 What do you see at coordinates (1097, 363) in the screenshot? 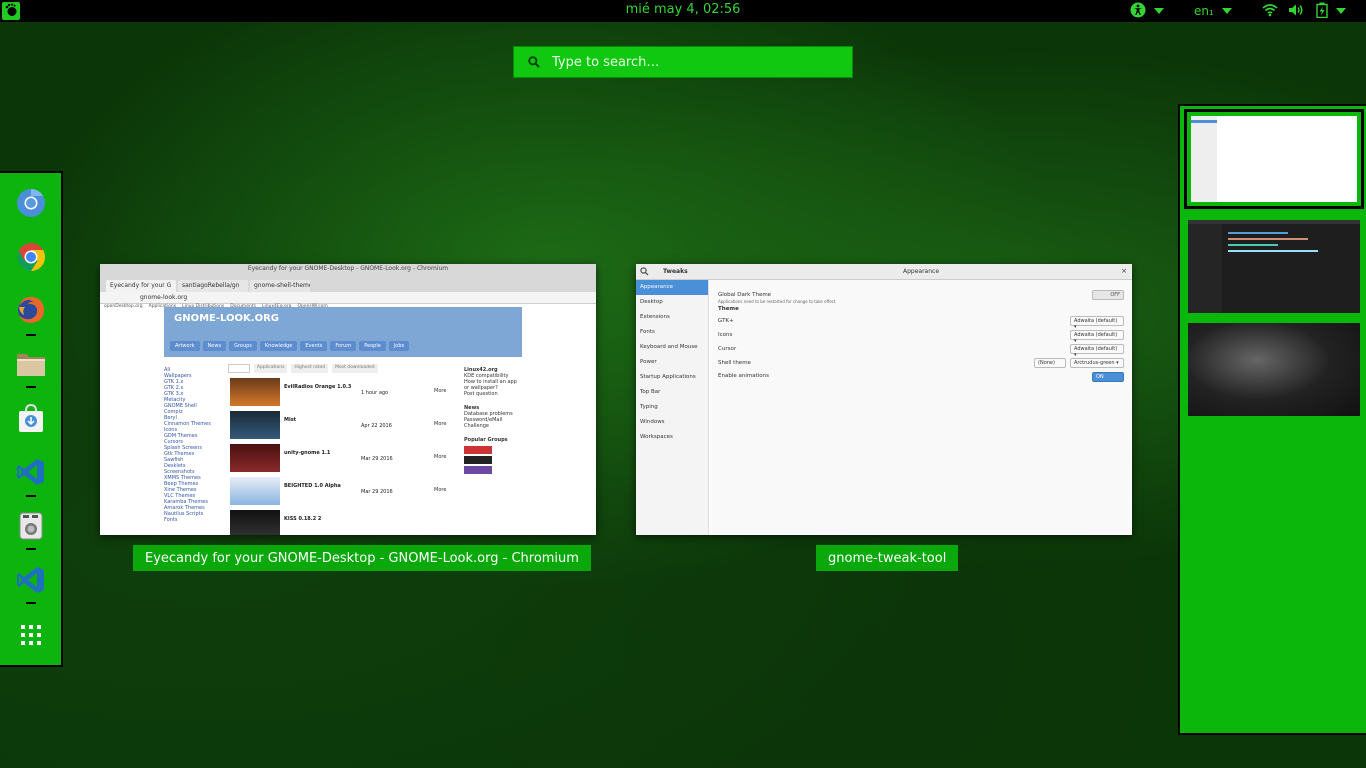
I see `shell-theme-dropdown: Arctrudus-green ▾` at bounding box center [1097, 363].